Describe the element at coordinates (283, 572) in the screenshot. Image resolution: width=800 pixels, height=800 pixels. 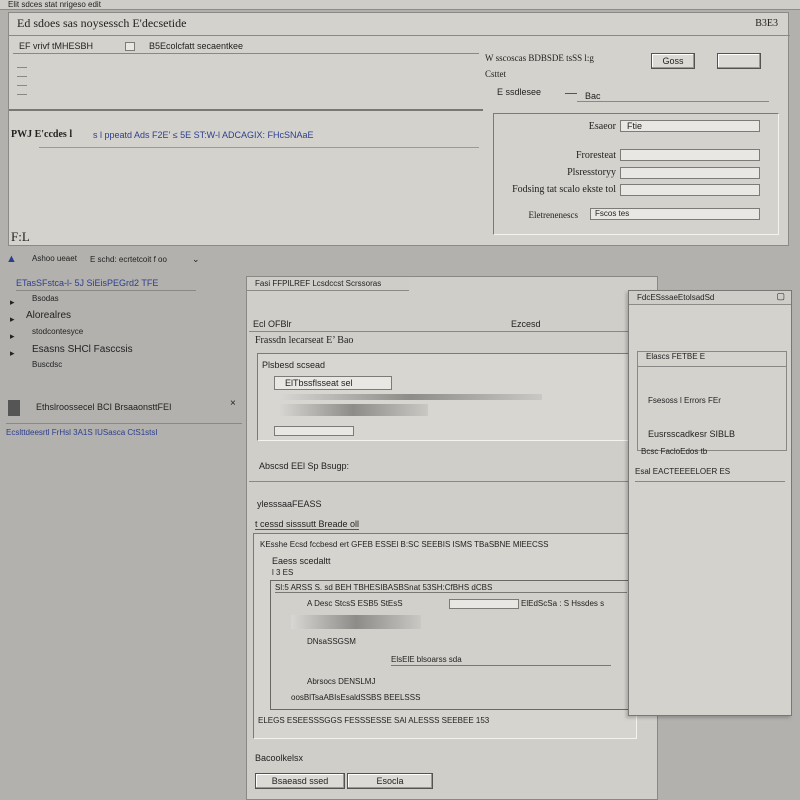
I see `desc-line3: l 3 ES` at that location.